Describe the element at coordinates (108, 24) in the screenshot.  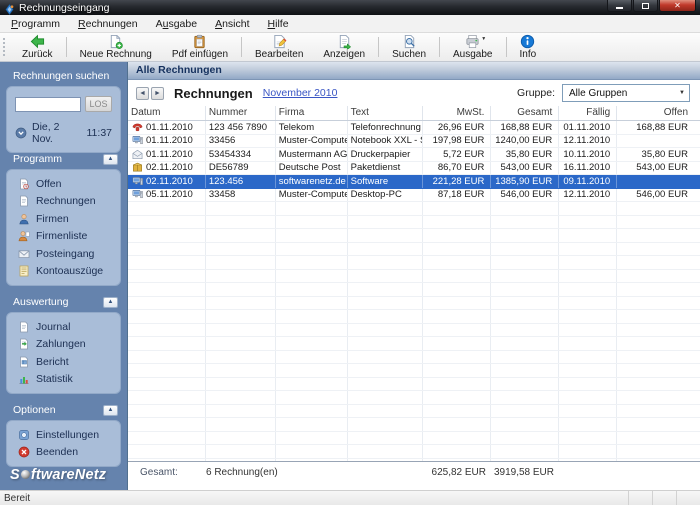
I see `menu-rechnungen: Rechnungen` at that location.